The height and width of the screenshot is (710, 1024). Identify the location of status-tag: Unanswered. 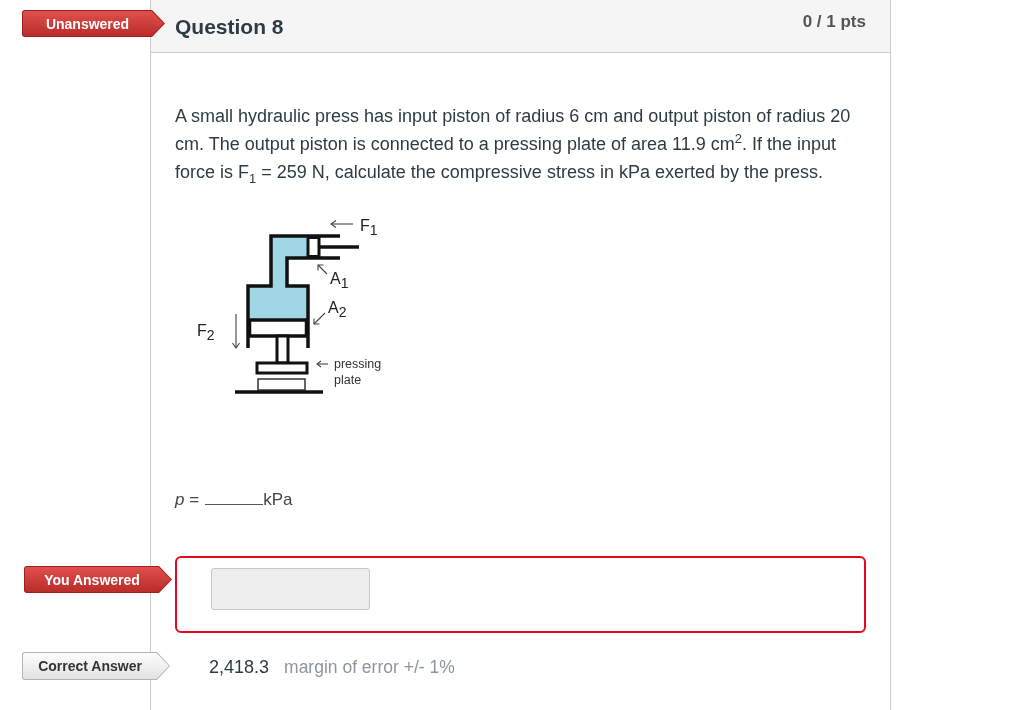
(93, 23).